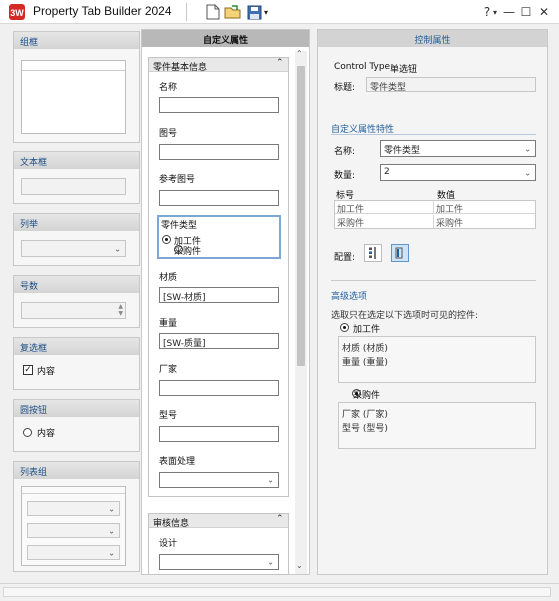  I want to click on close-button: ✕, so click(544, 12).